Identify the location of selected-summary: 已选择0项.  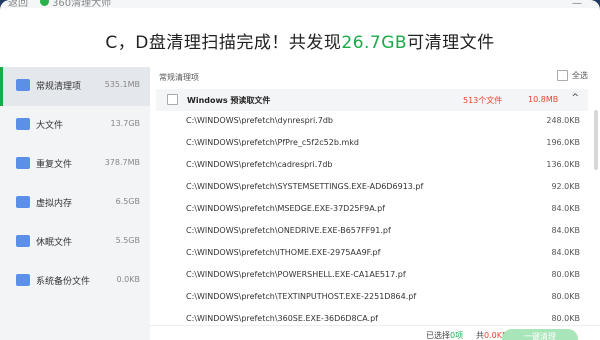
(444, 335).